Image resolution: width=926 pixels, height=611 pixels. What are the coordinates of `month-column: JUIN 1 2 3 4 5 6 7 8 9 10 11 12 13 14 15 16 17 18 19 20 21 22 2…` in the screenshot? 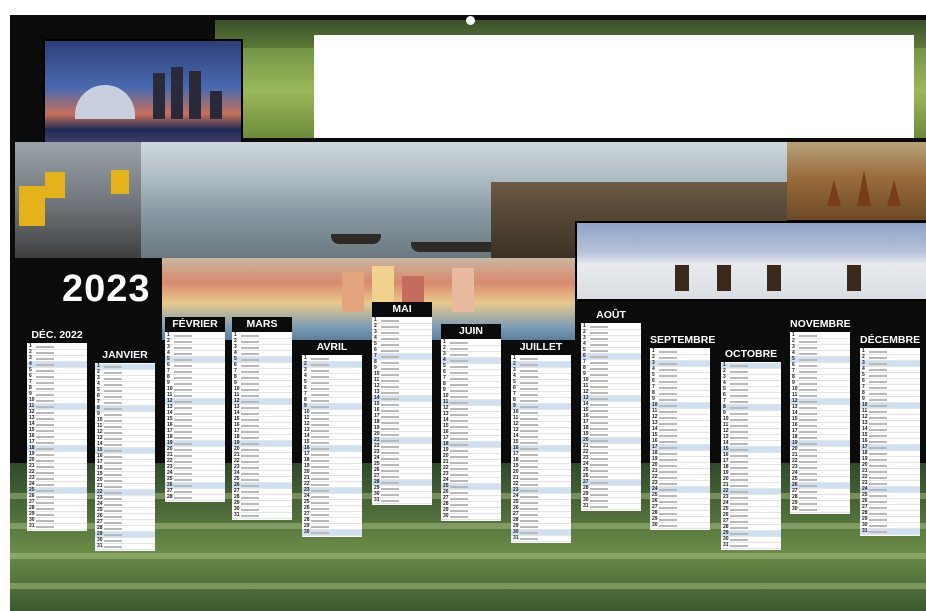 It's located at (471, 422).